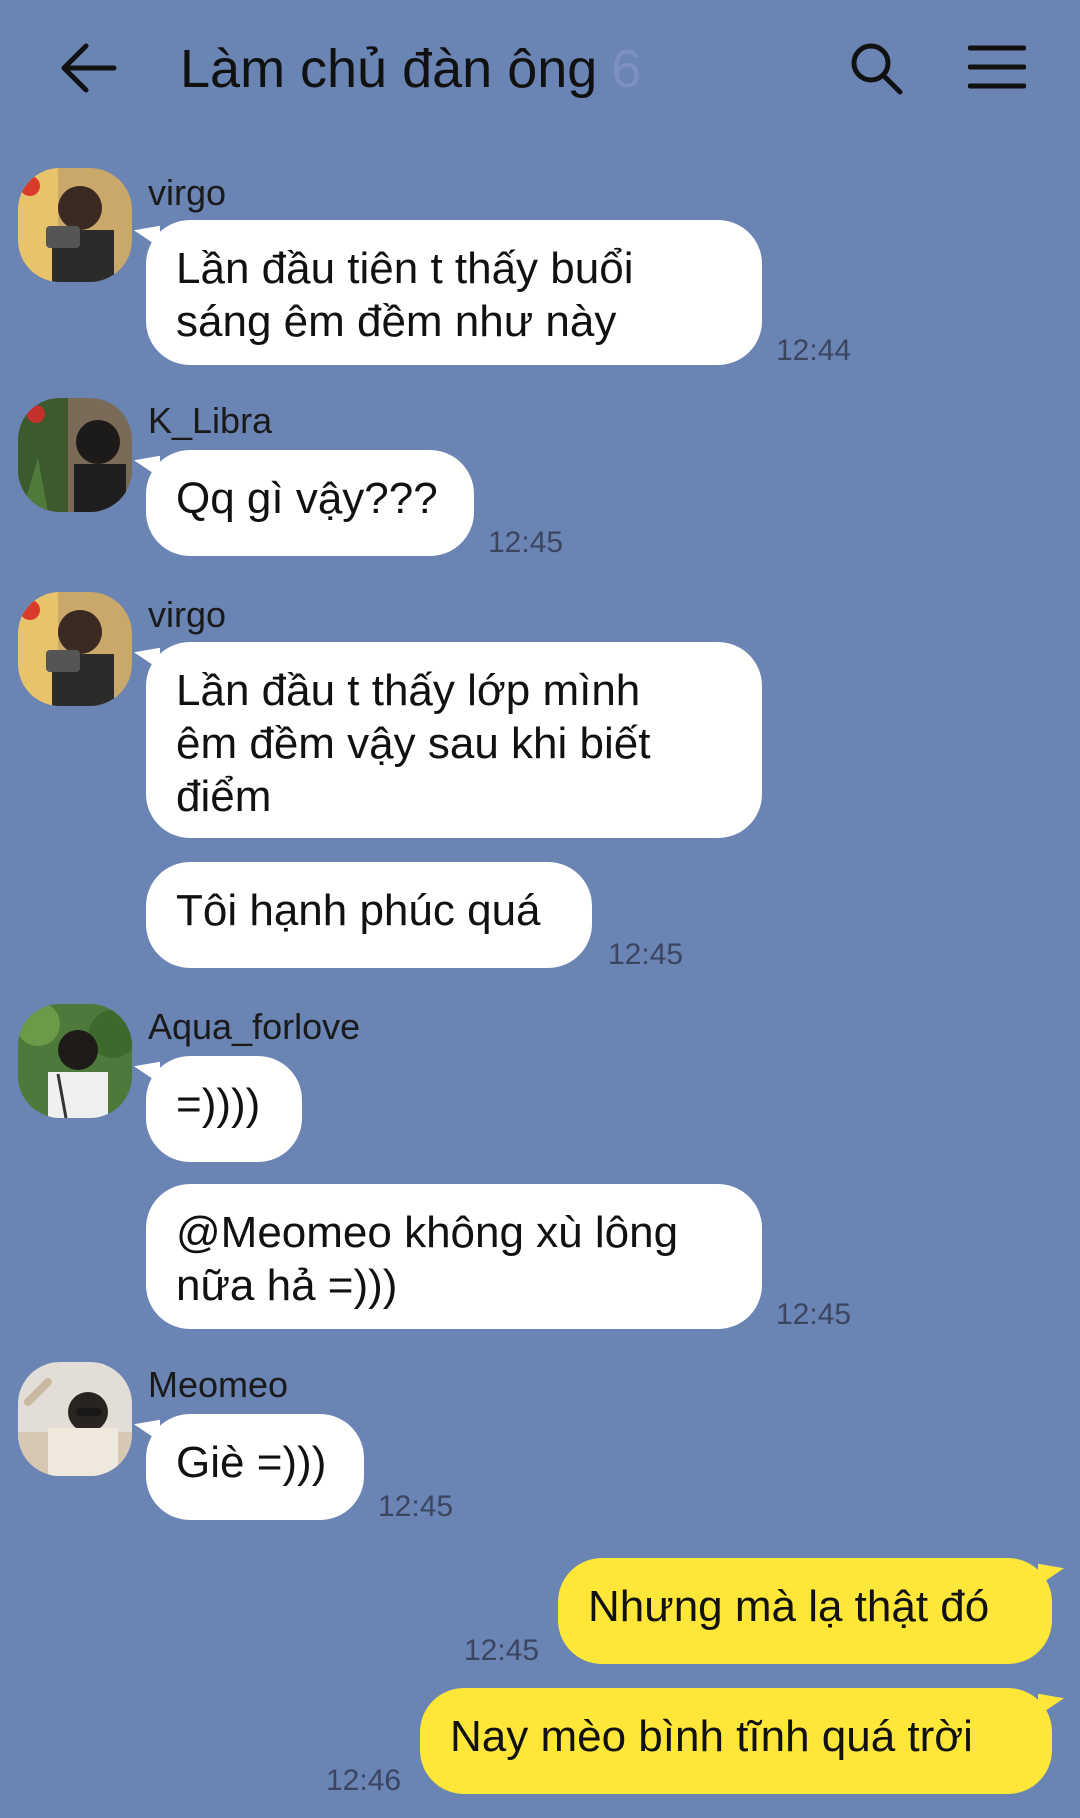 This screenshot has height=1818, width=1080. Describe the element at coordinates (358, 910) in the screenshot. I see `message-text-line: Tôi hạnh phúc quá` at that location.